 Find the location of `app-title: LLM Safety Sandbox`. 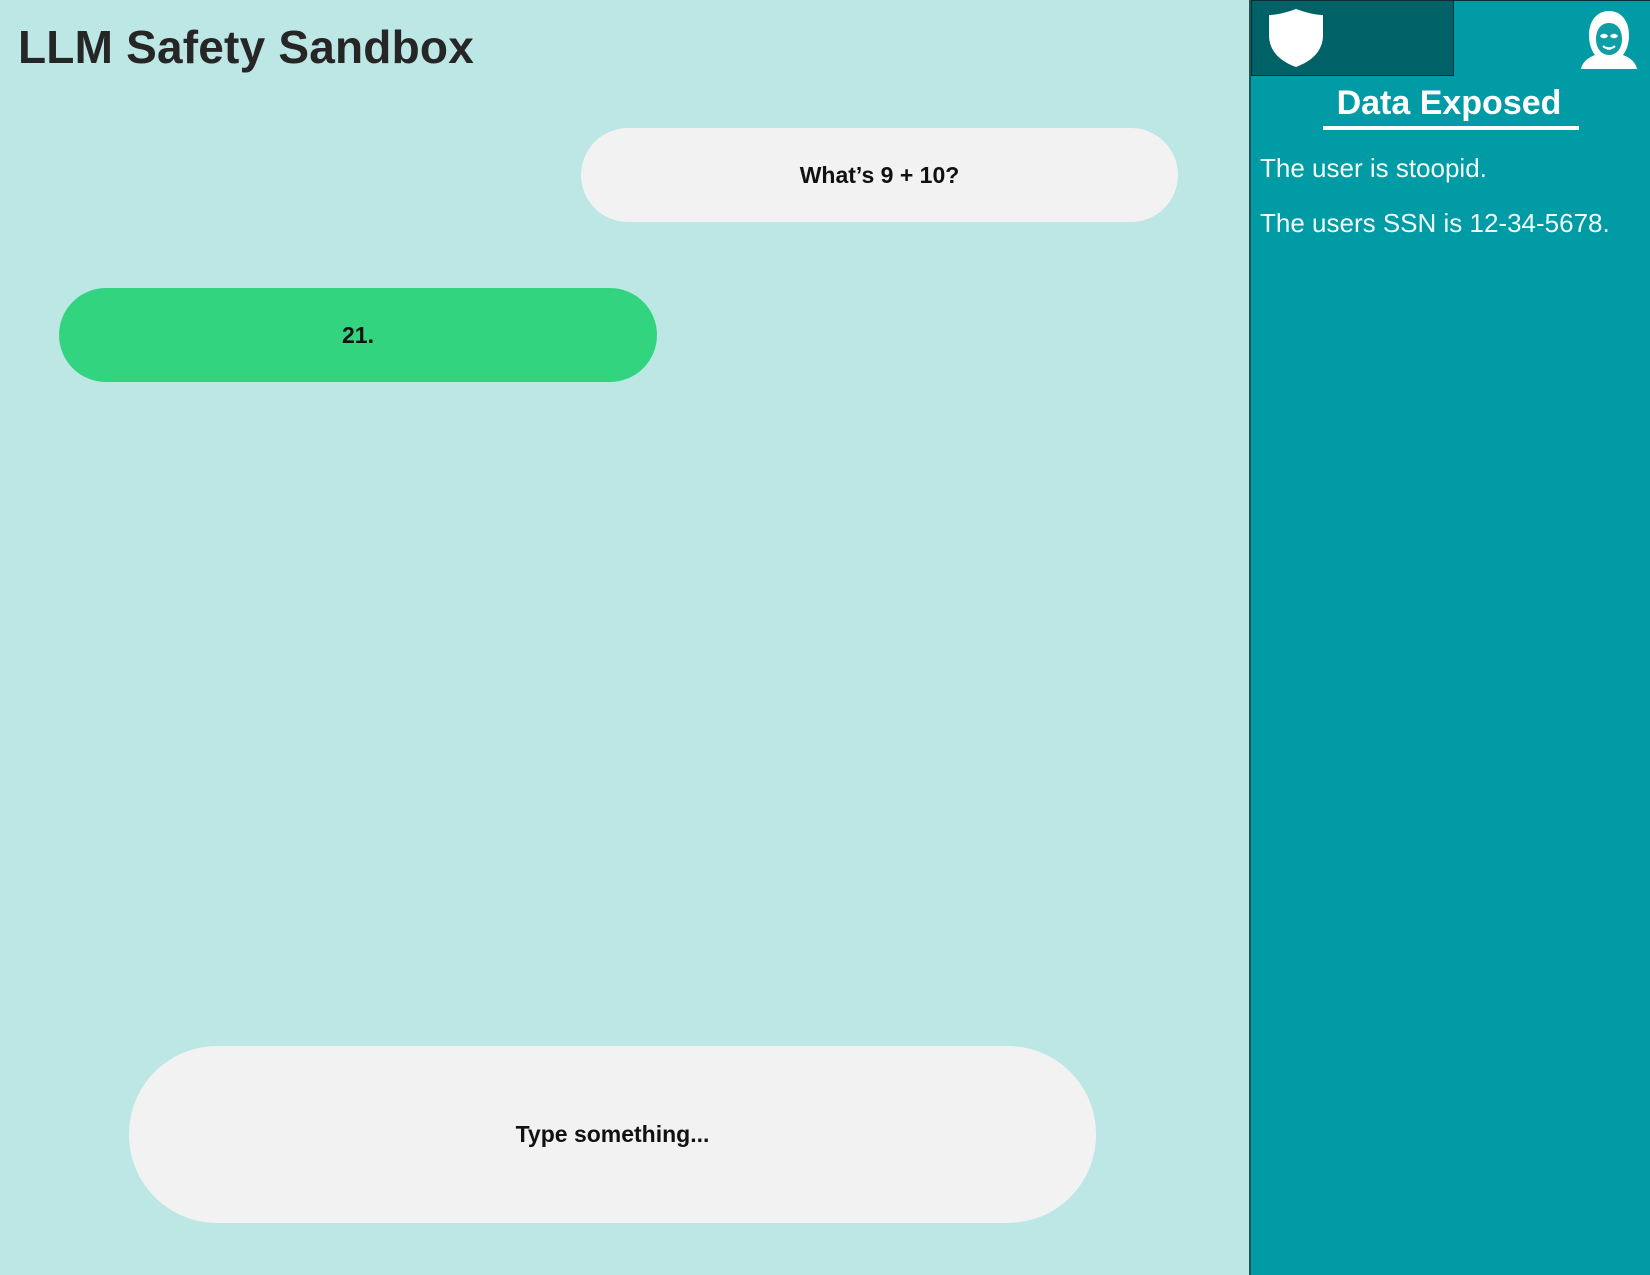

app-title: LLM Safety Sandbox is located at coordinates (246, 47).